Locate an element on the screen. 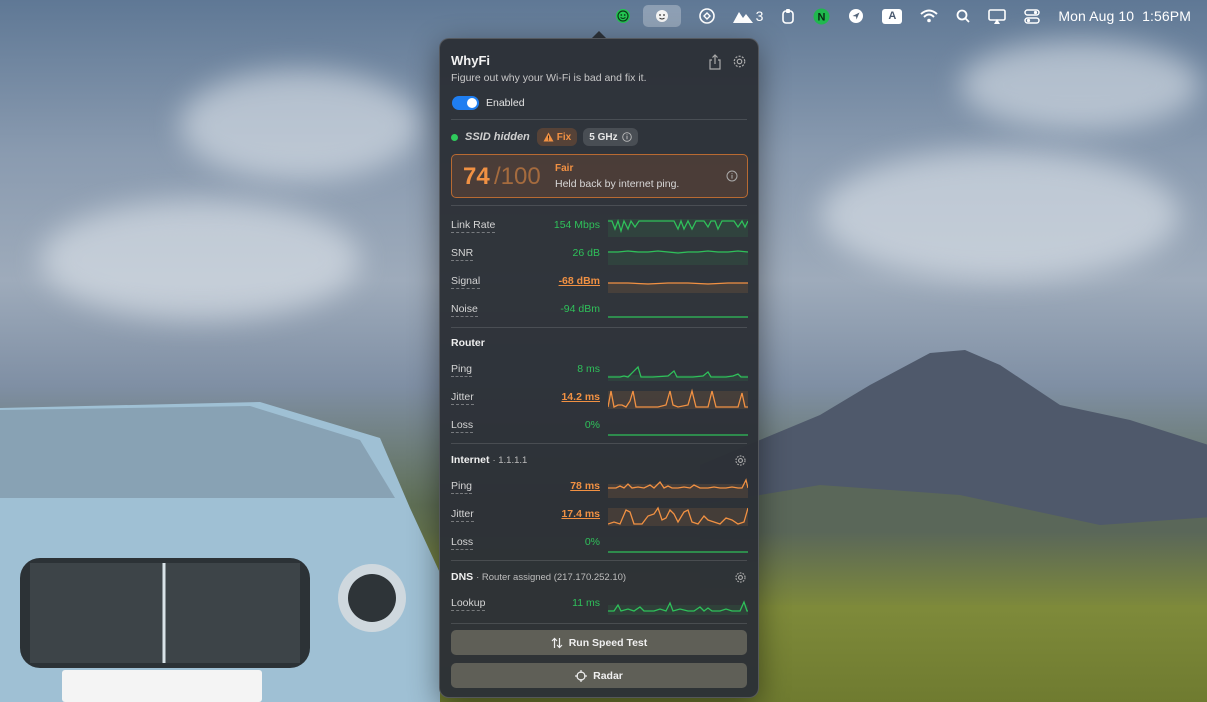 The image size is (1207, 702). metric-internet-ping: Ping 78 ms is located at coordinates (599, 487).